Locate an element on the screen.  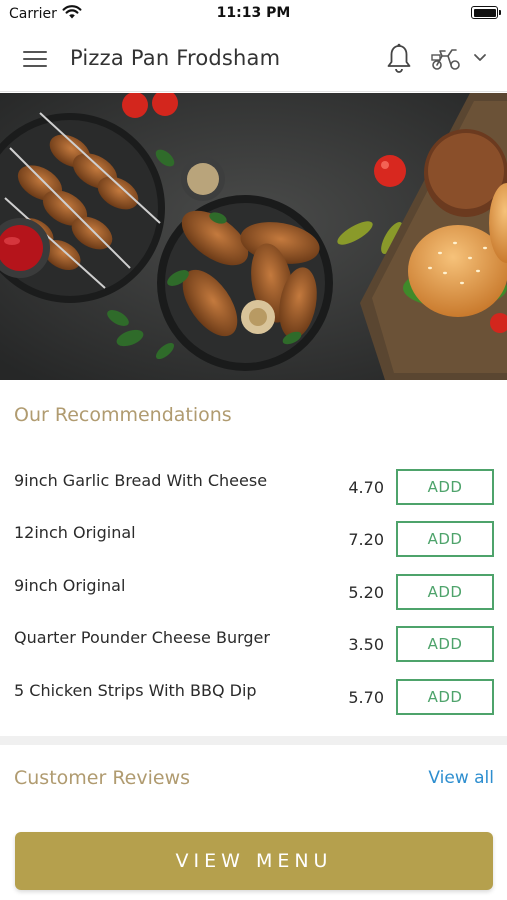
chevron-down-icon is located at coordinates (480, 58).